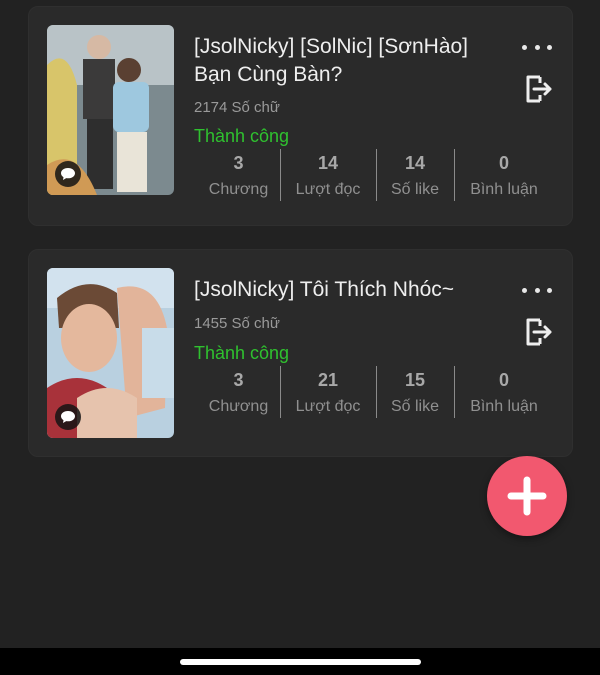 This screenshot has width=600, height=675. I want to click on home-indicator, so click(300, 662).